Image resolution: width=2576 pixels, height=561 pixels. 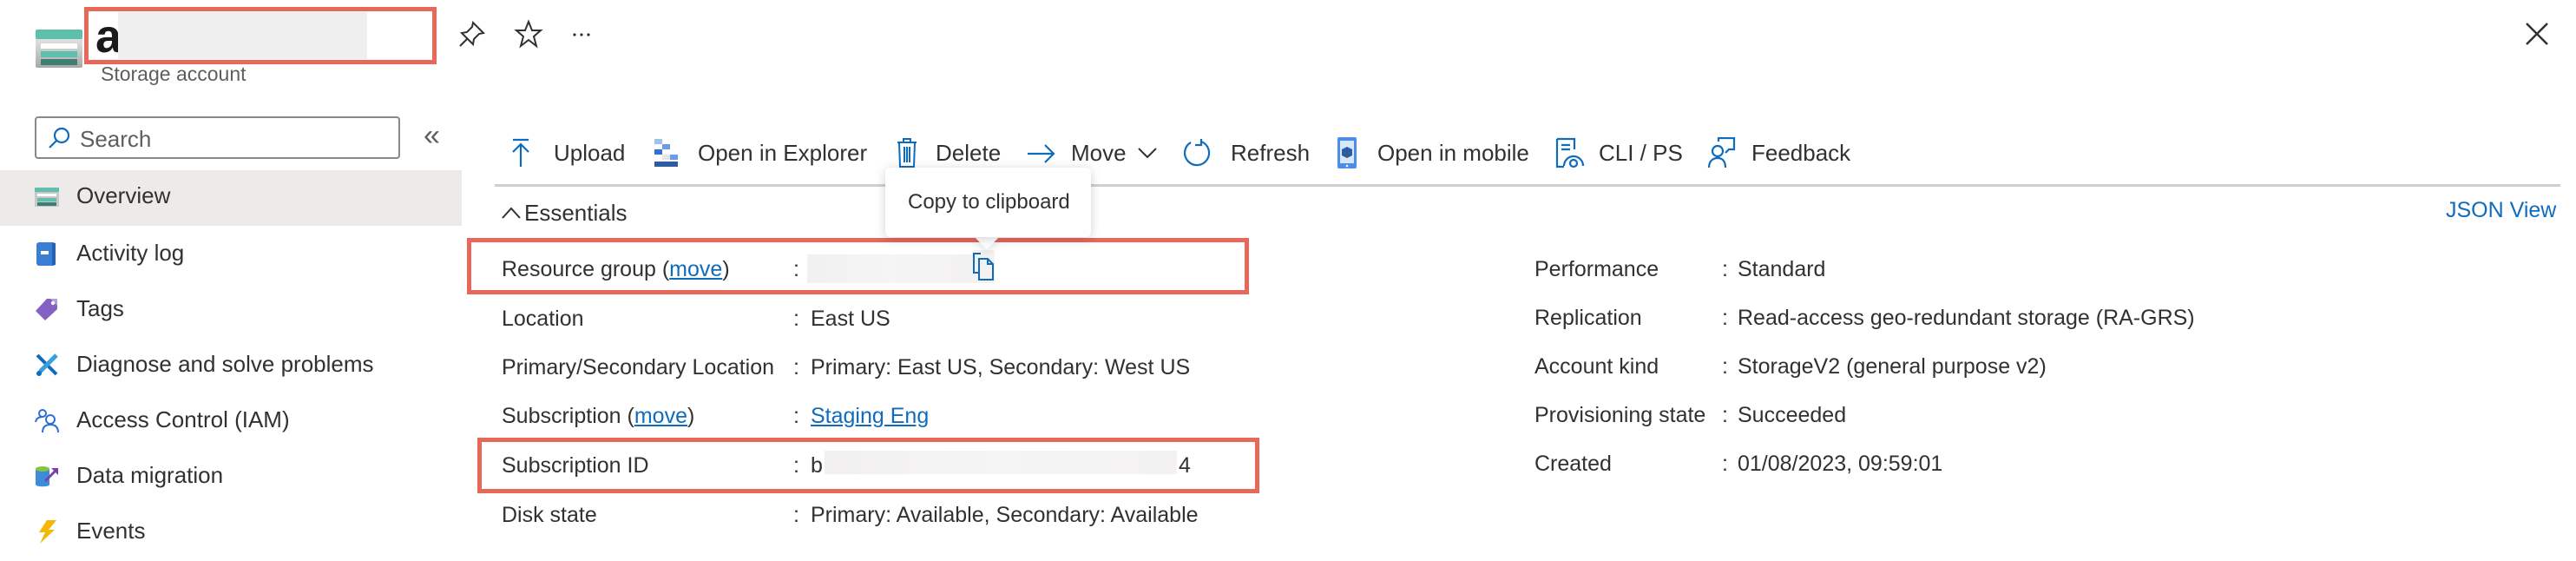 I want to click on refresh-icon, so click(x=1197, y=153).